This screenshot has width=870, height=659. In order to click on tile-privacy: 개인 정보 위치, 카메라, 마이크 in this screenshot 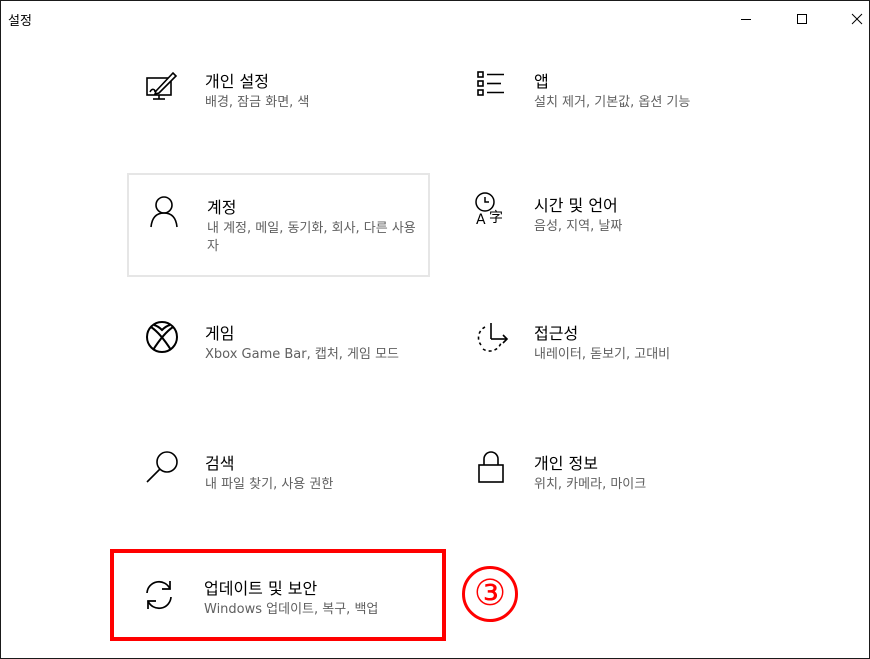, I will do `click(607, 483)`.